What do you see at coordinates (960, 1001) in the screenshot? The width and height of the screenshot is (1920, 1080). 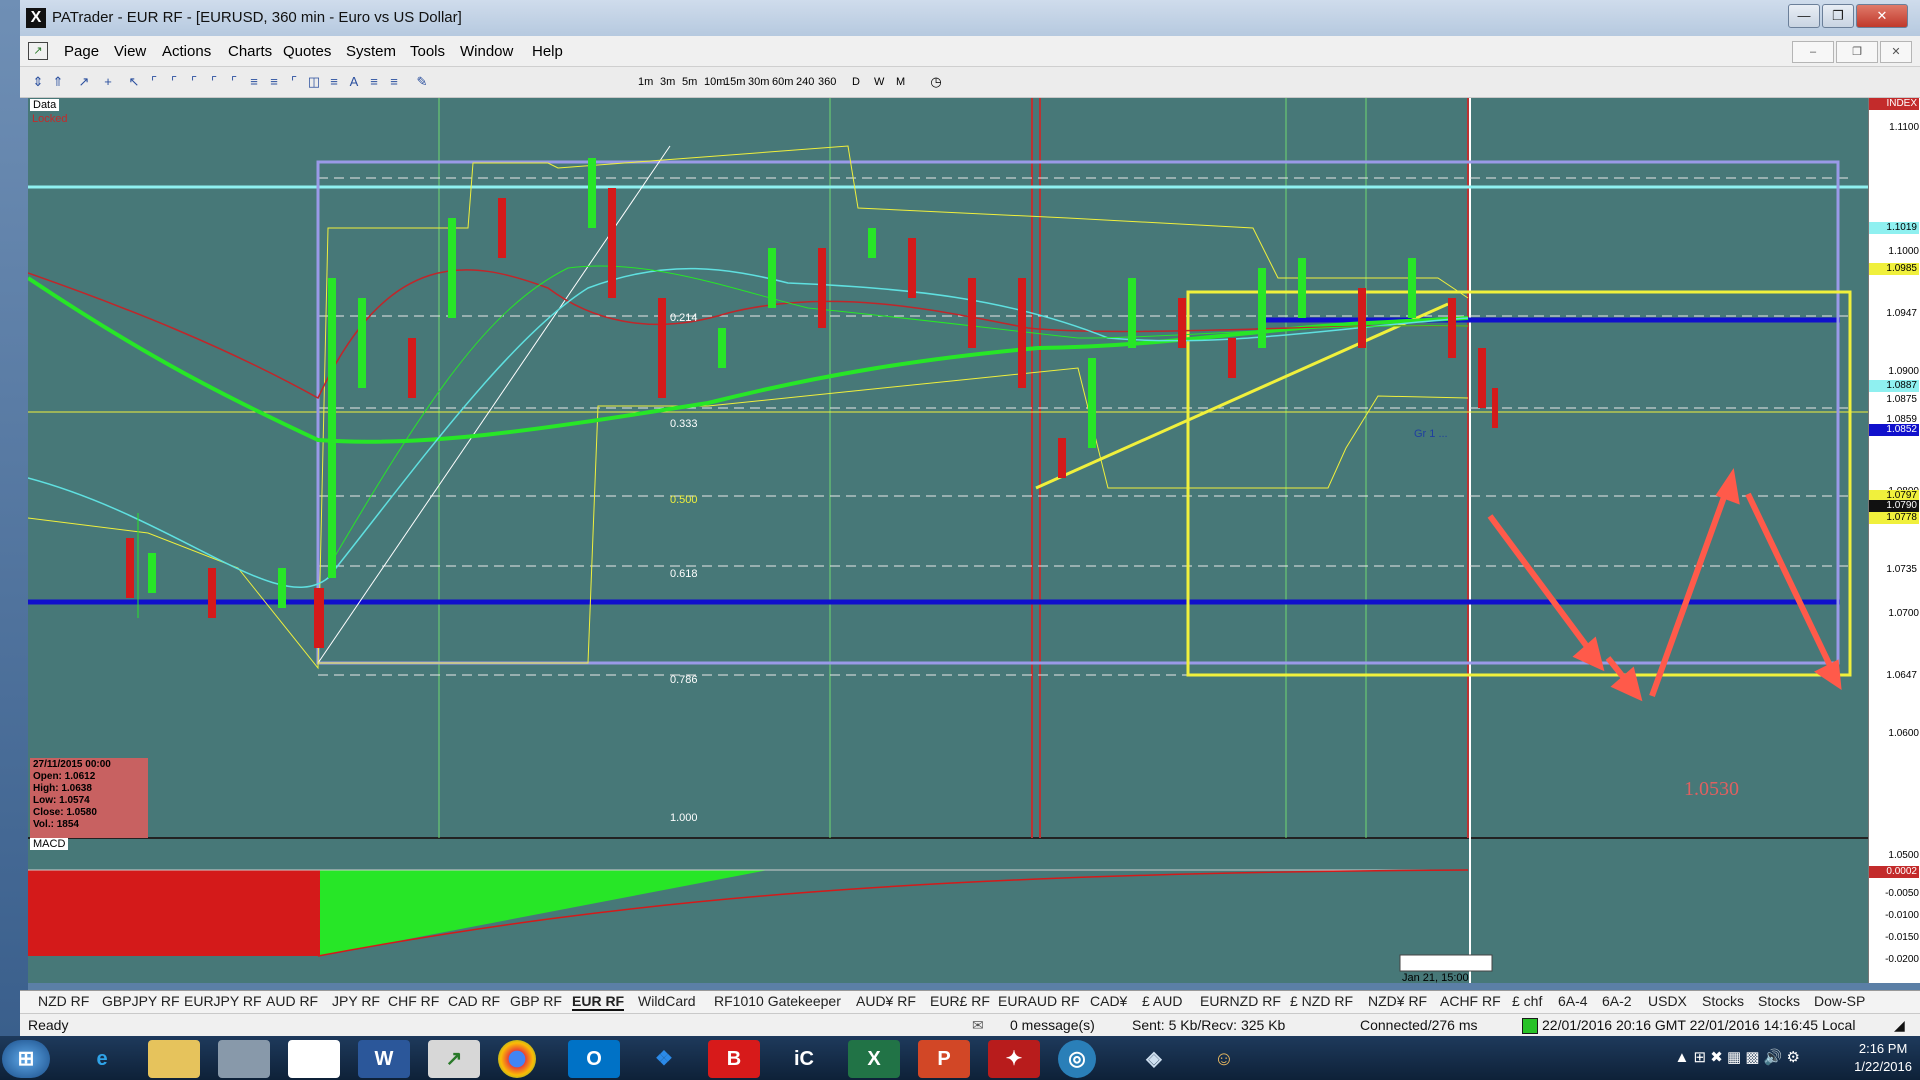 I see `tab-eurgbp-rf: EUR£ RF` at bounding box center [960, 1001].